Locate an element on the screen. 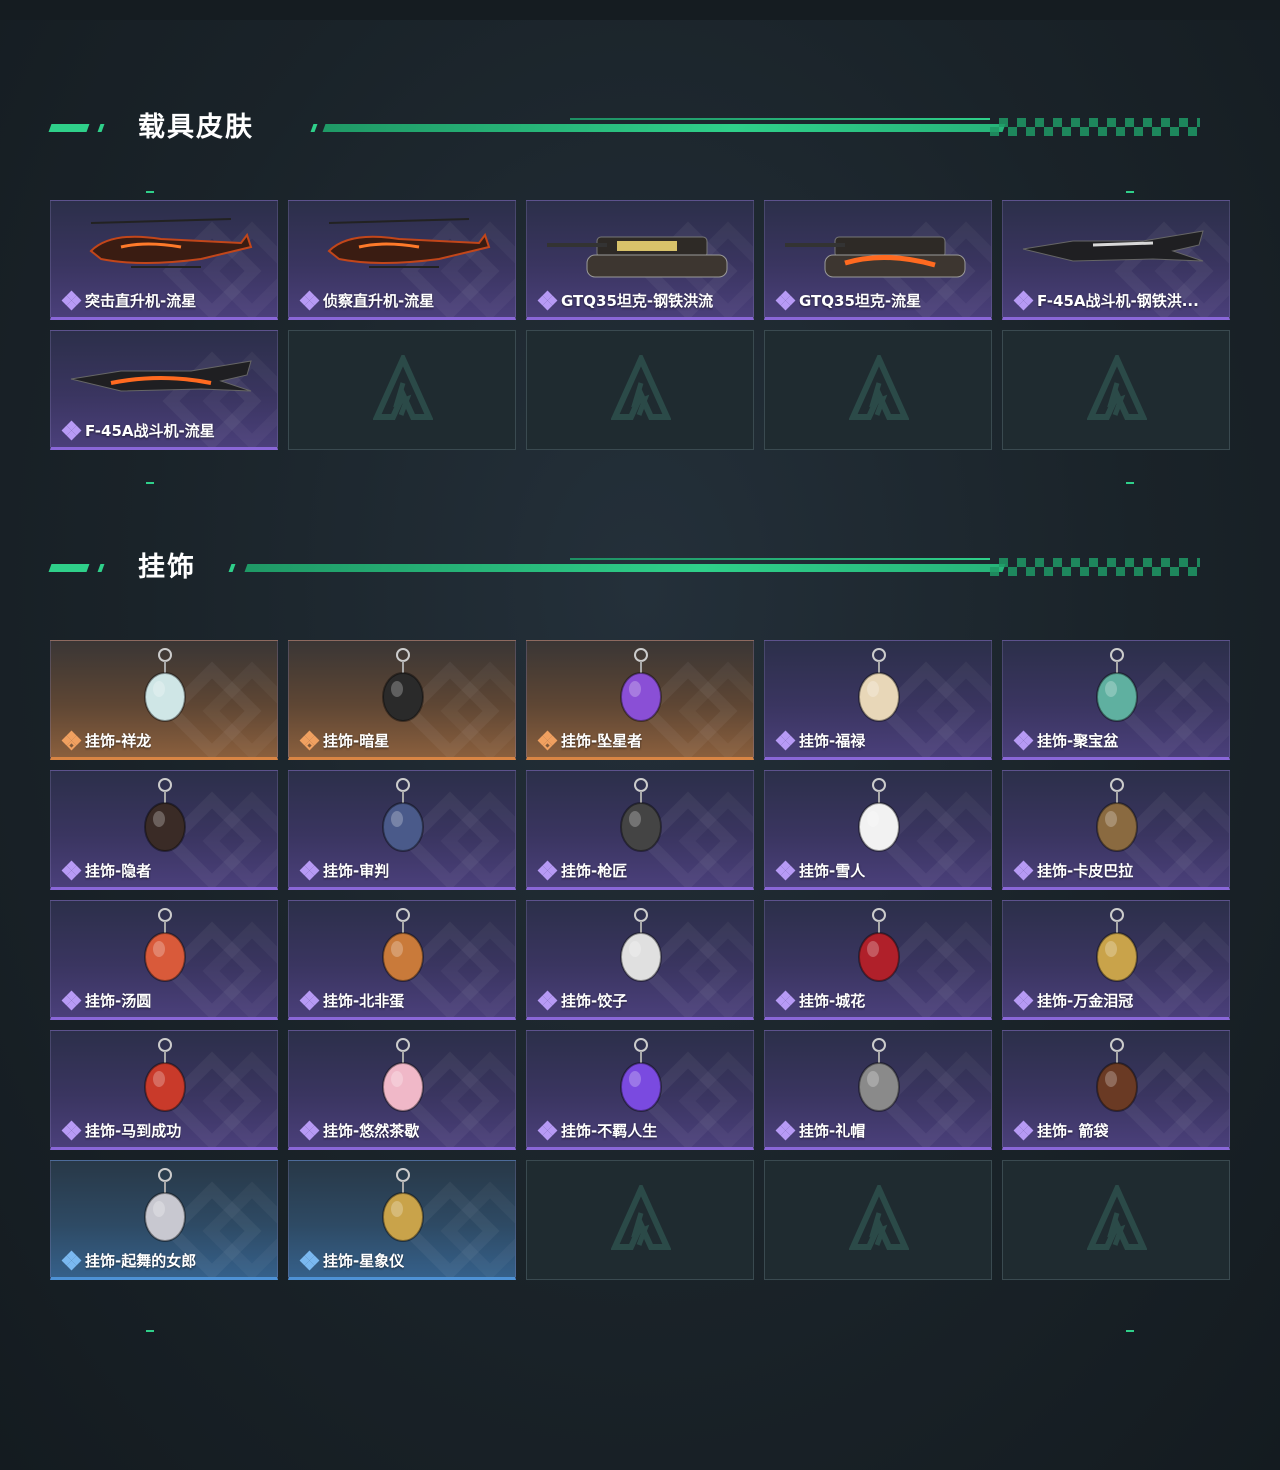 The image size is (1280, 1470). item-card: 挂饰-汤圆 is located at coordinates (164, 960).